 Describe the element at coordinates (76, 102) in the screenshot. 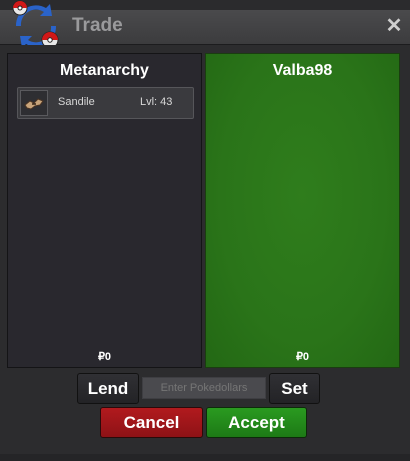

I see `pokemon-name: Sandile` at that location.